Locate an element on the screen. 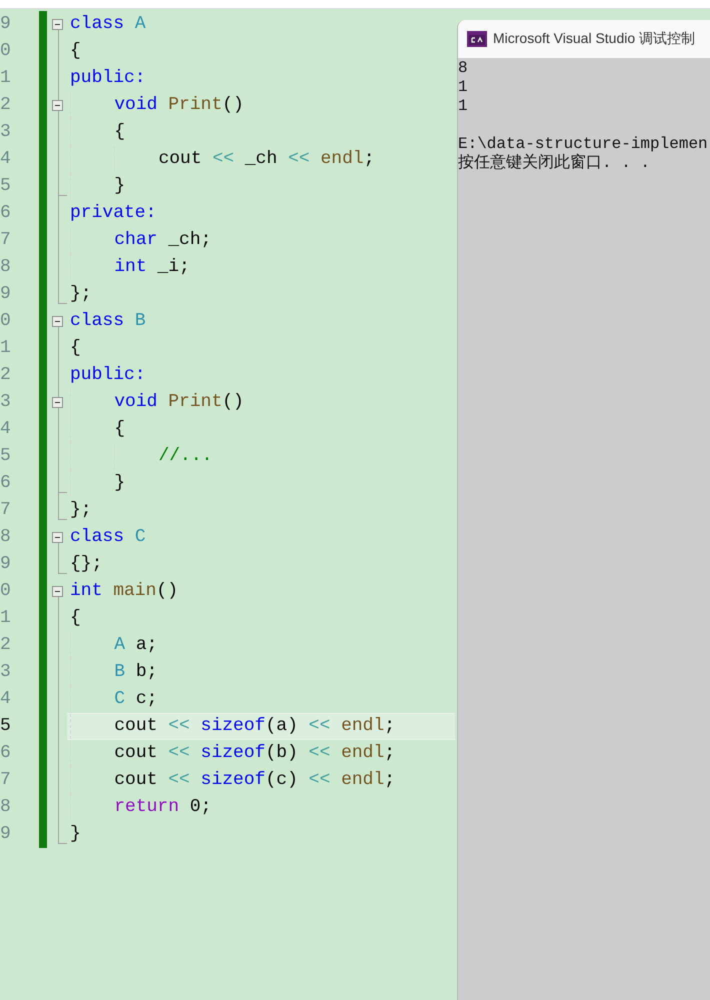  console-app-icon is located at coordinates (477, 39).